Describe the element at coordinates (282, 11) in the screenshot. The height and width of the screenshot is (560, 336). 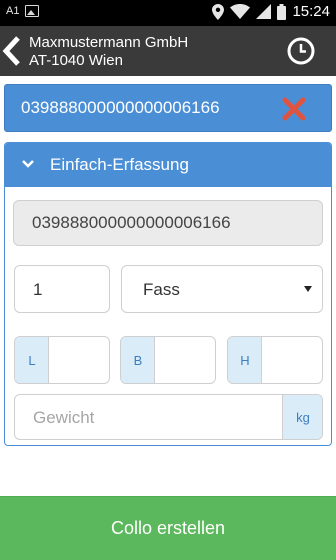
I see `battery-icon` at that location.